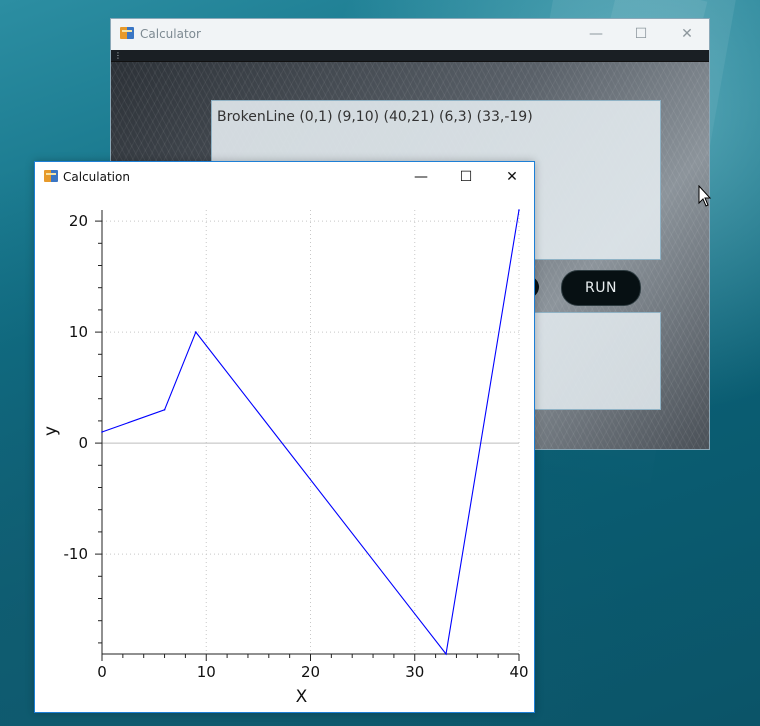  What do you see at coordinates (78, 332) in the screenshot?
I see `y-tick-label: 10` at bounding box center [78, 332].